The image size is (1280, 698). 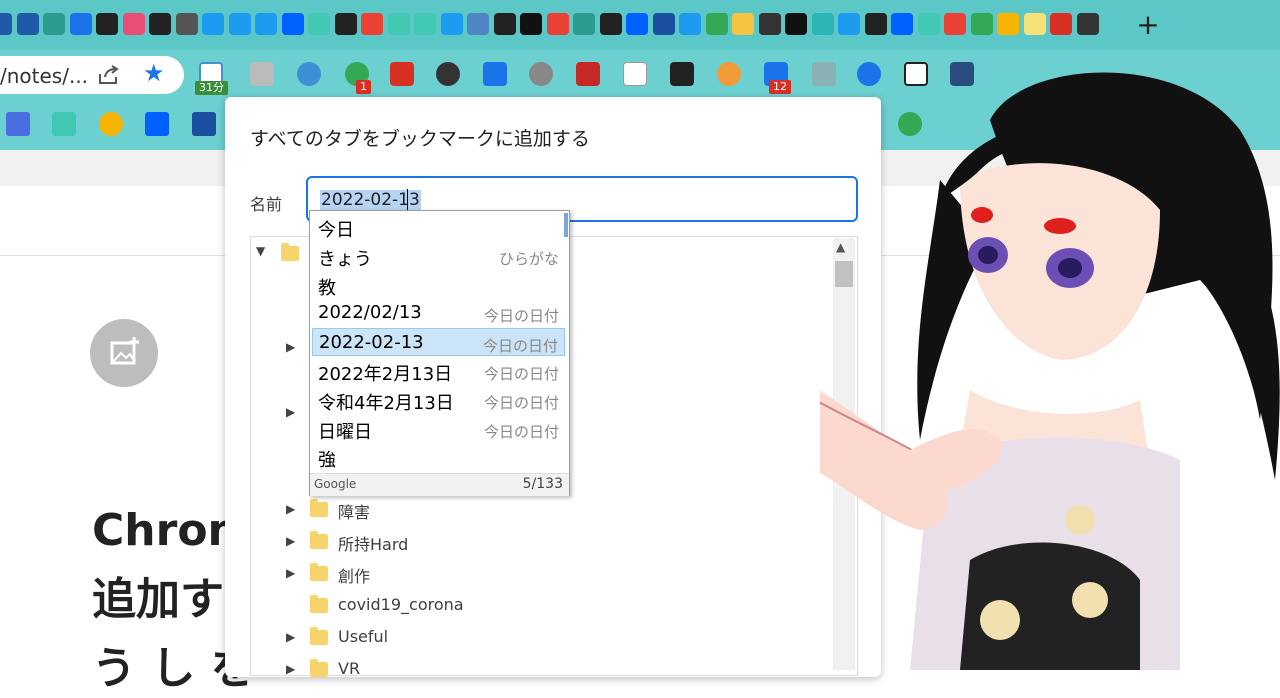 I want to click on folder-name: 創作, so click(x=354, y=575).